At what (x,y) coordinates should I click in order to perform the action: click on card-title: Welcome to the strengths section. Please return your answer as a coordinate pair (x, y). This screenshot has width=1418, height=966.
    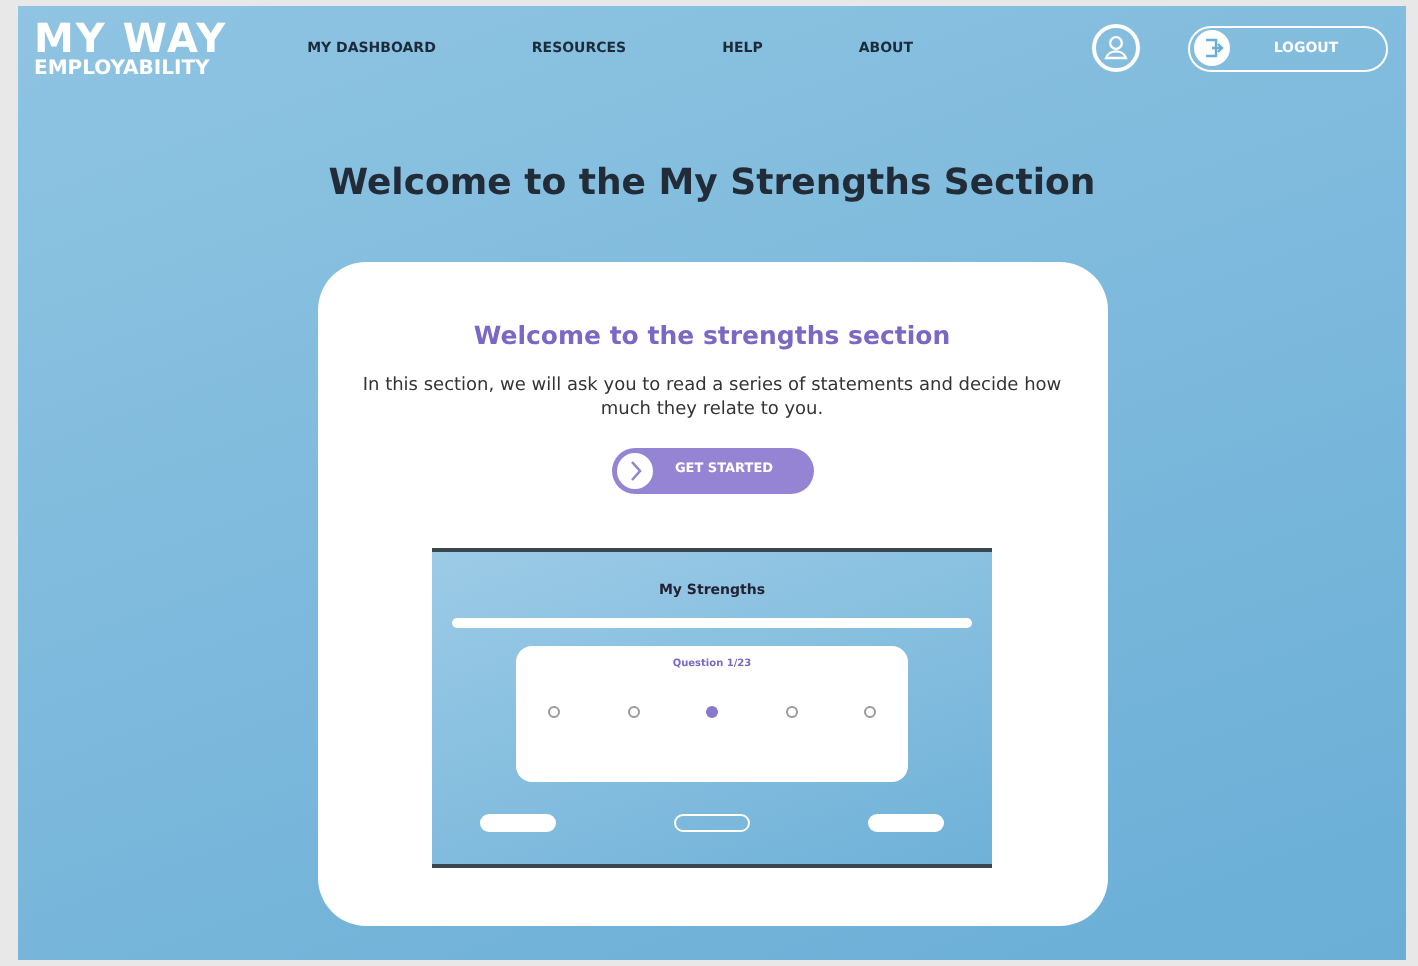
    Looking at the image, I should click on (712, 335).